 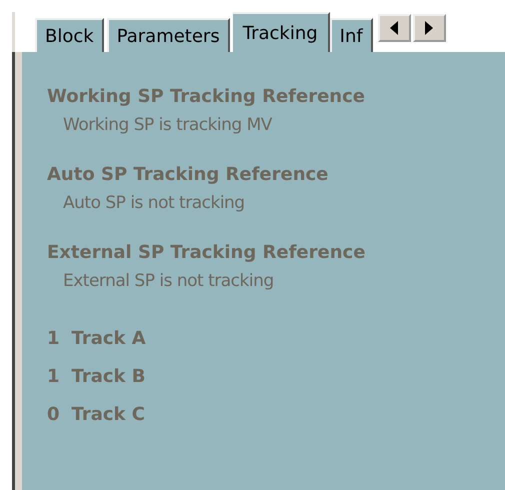 What do you see at coordinates (351, 35) in the screenshot?
I see `tab: Inf` at bounding box center [351, 35].